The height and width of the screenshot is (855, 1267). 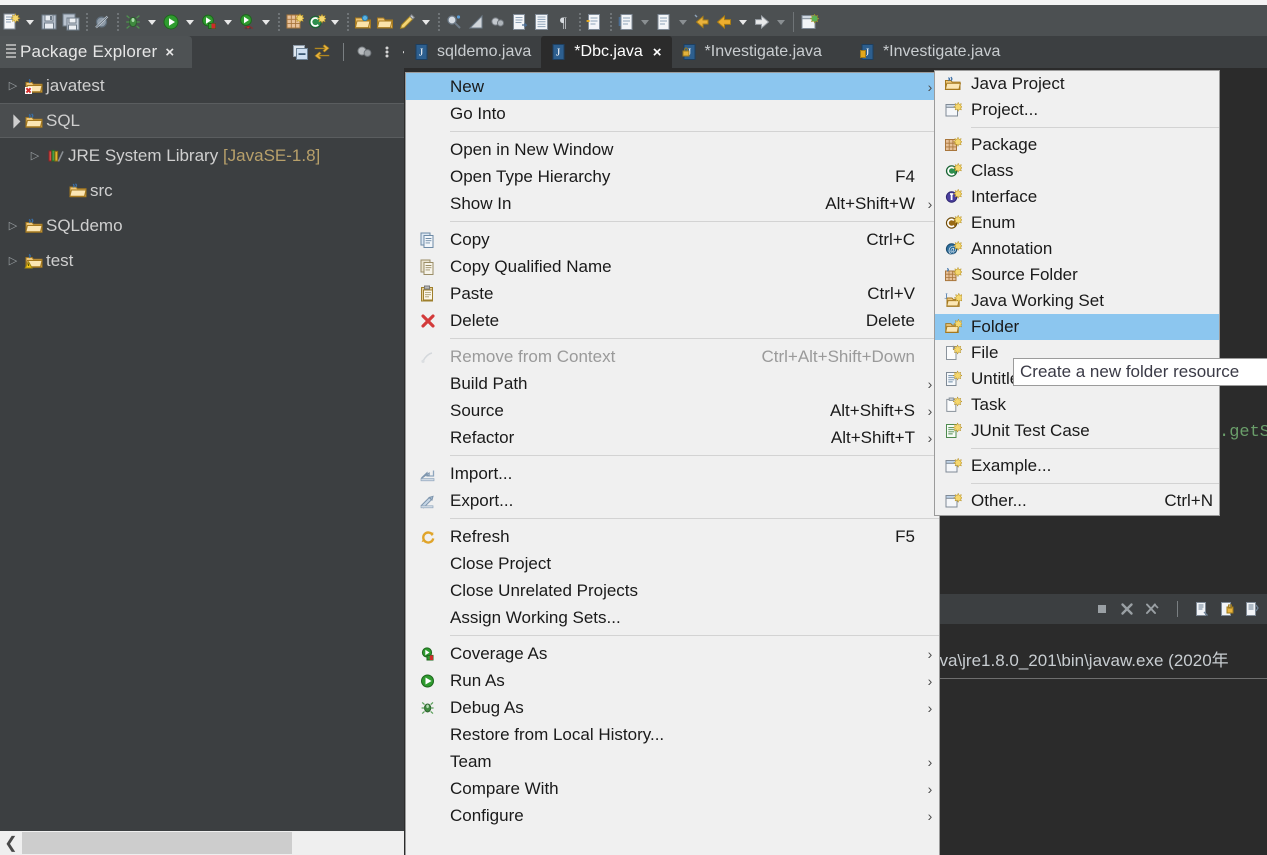 What do you see at coordinates (71, 22) in the screenshot?
I see `save-all-icon` at bounding box center [71, 22].